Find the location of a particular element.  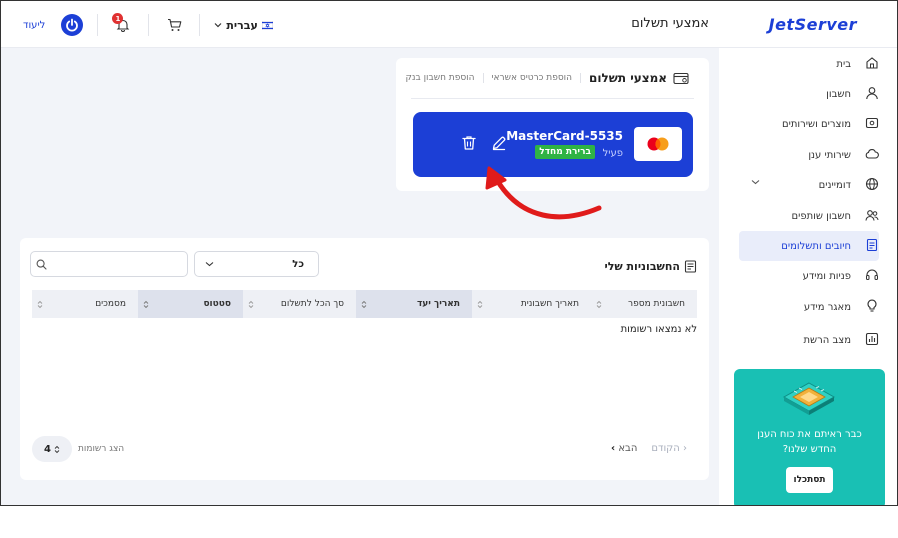

logout-label: ליעוד is located at coordinates (34, 25).